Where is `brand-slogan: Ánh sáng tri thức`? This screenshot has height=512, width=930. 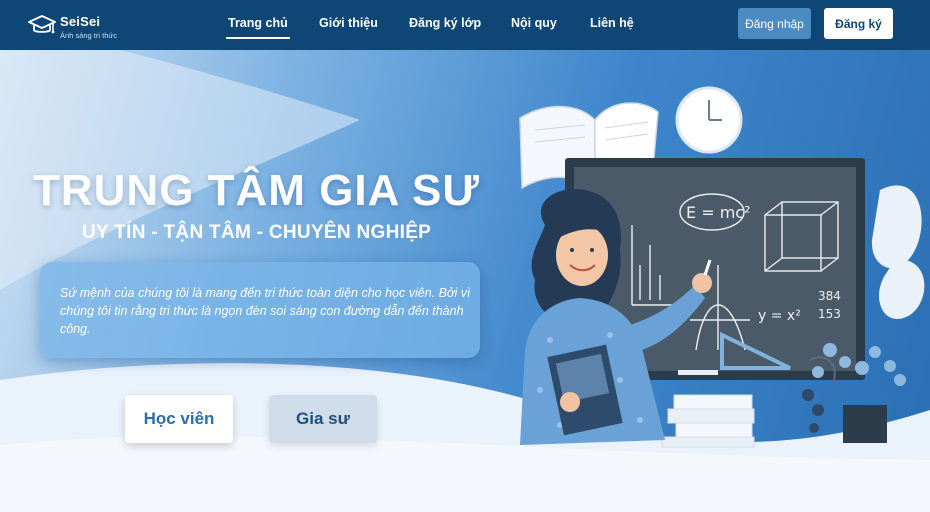 brand-slogan: Ánh sáng tri thức is located at coordinates (89, 35).